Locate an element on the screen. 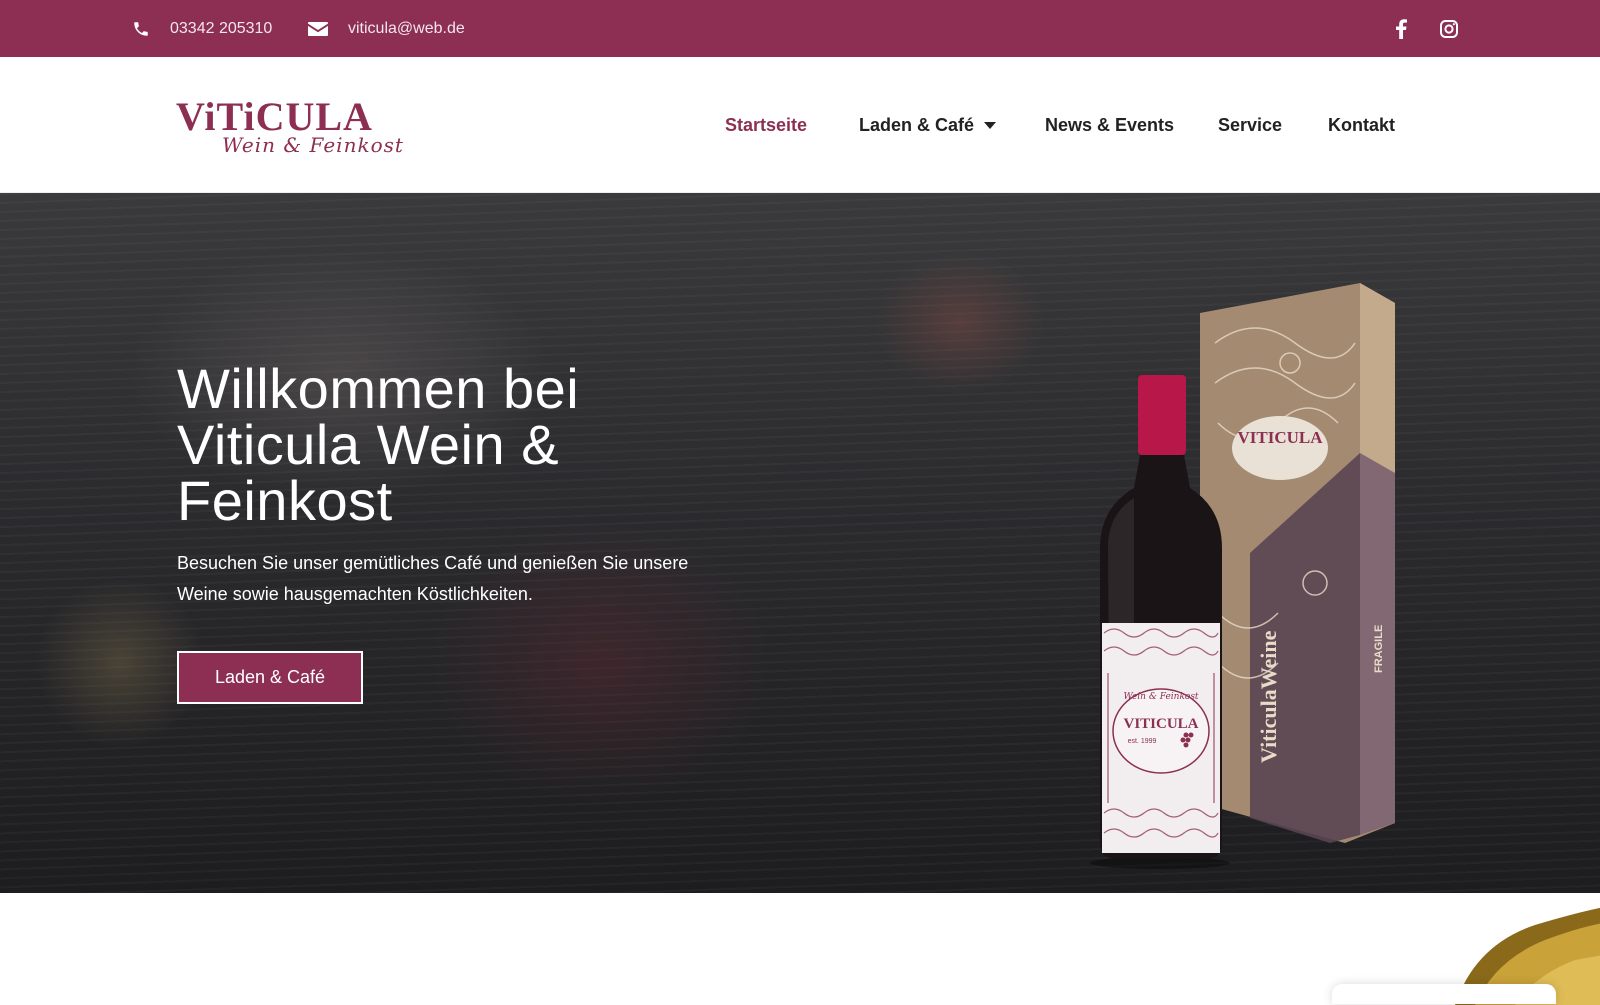  top-contact-bar: 03342 205310 viticula@web.de is located at coordinates (800, 28).